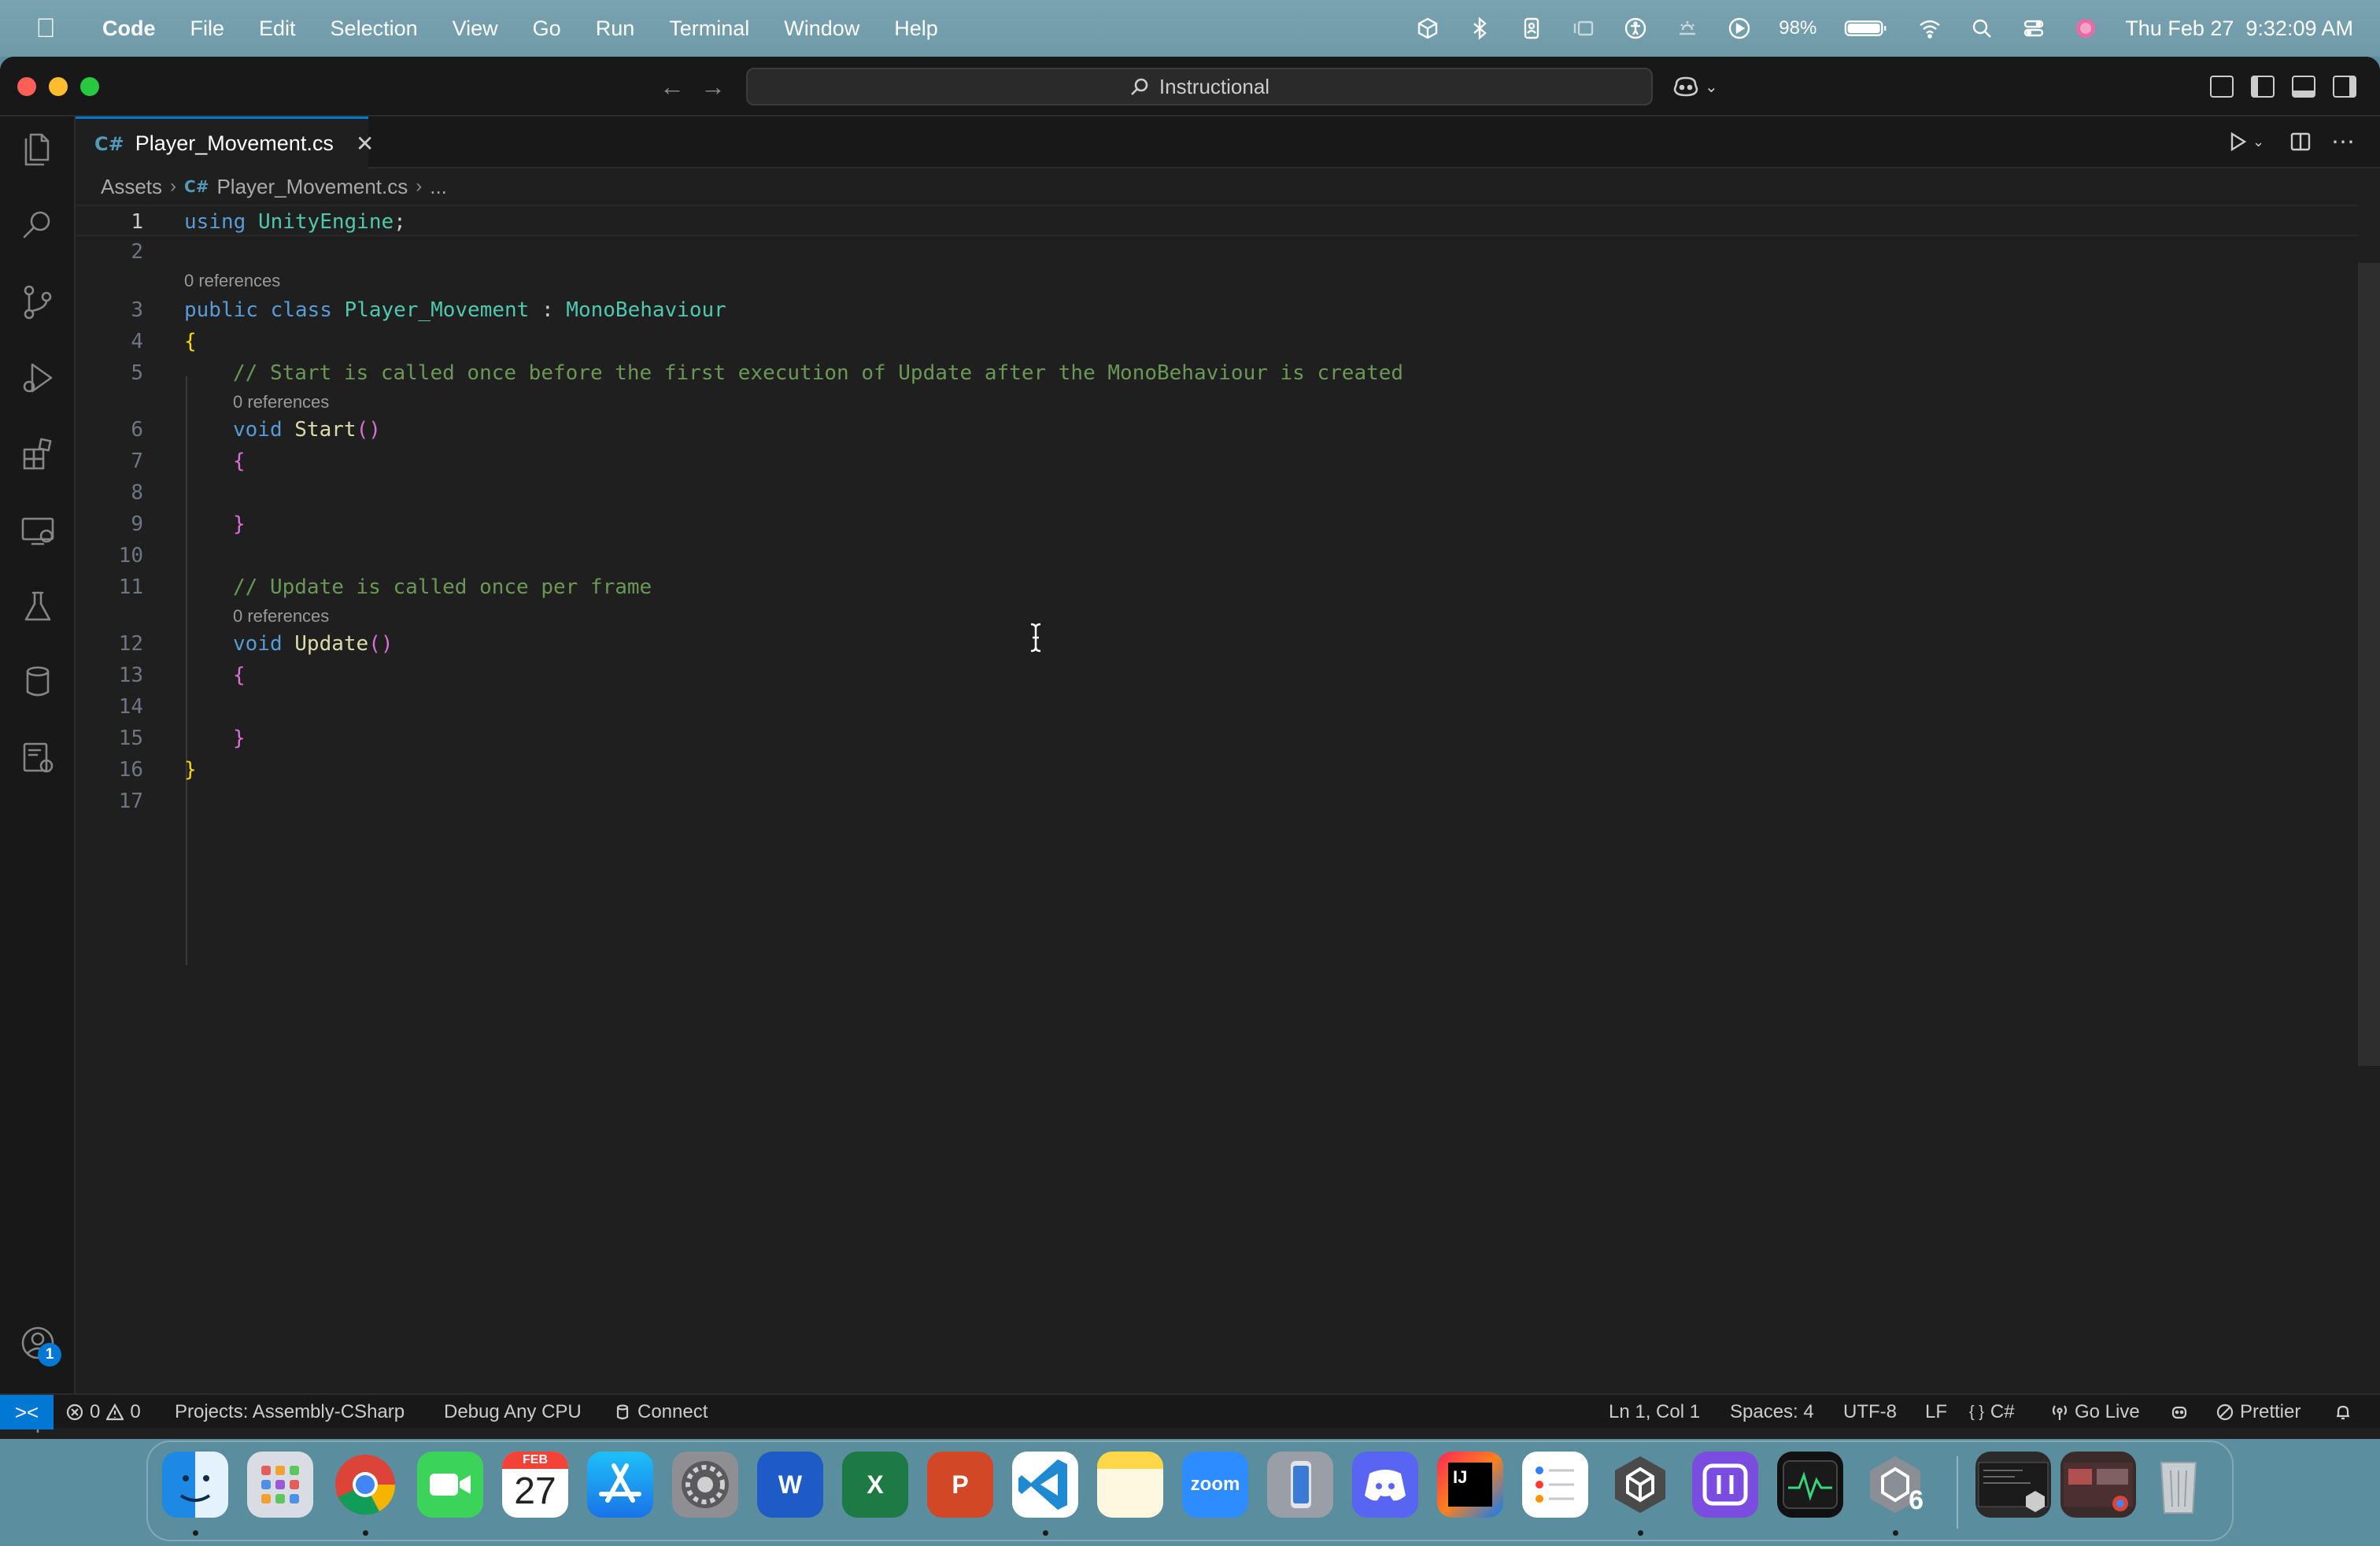  What do you see at coordinates (1217, 555) in the screenshot?
I see `code-line: 10` at bounding box center [1217, 555].